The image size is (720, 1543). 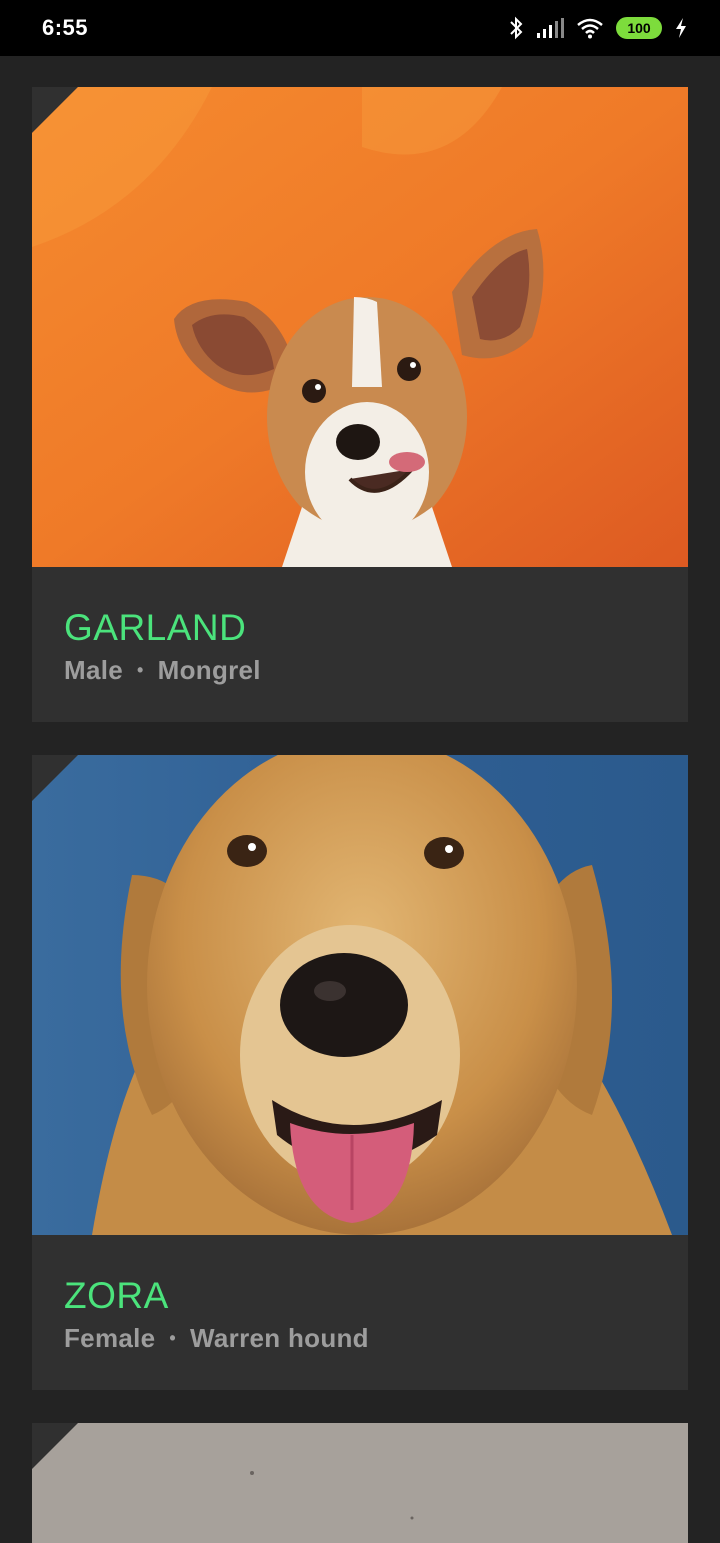 I want to click on dog-photo, so click(x=360, y=1483).